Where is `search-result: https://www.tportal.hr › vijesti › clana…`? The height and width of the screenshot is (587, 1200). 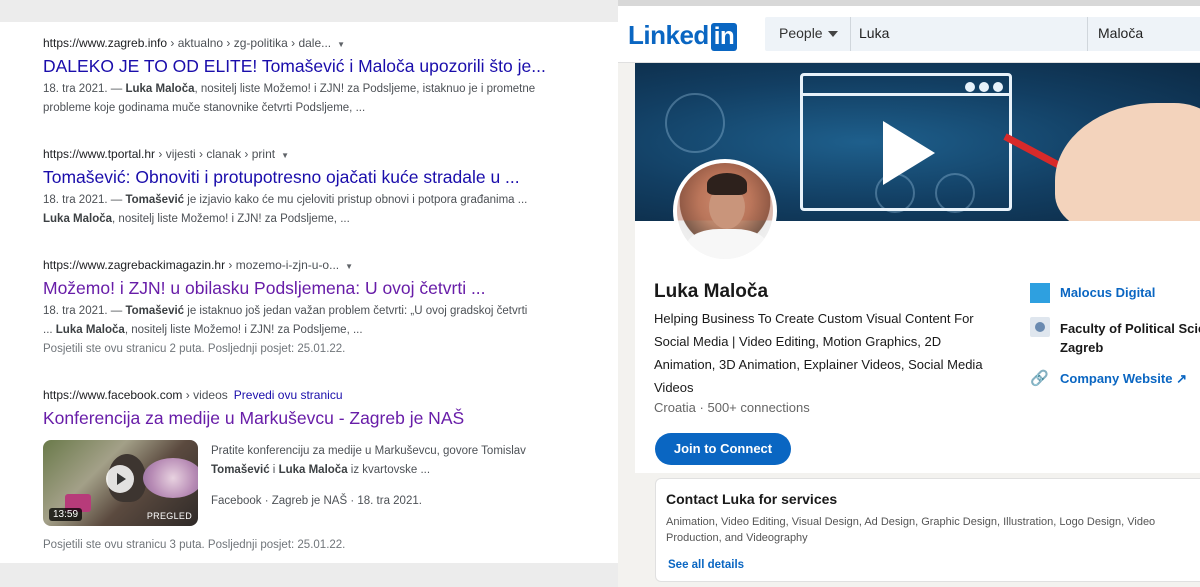
search-result: https://www.tportal.hr › vijesti › clana… is located at coordinates (313, 188).